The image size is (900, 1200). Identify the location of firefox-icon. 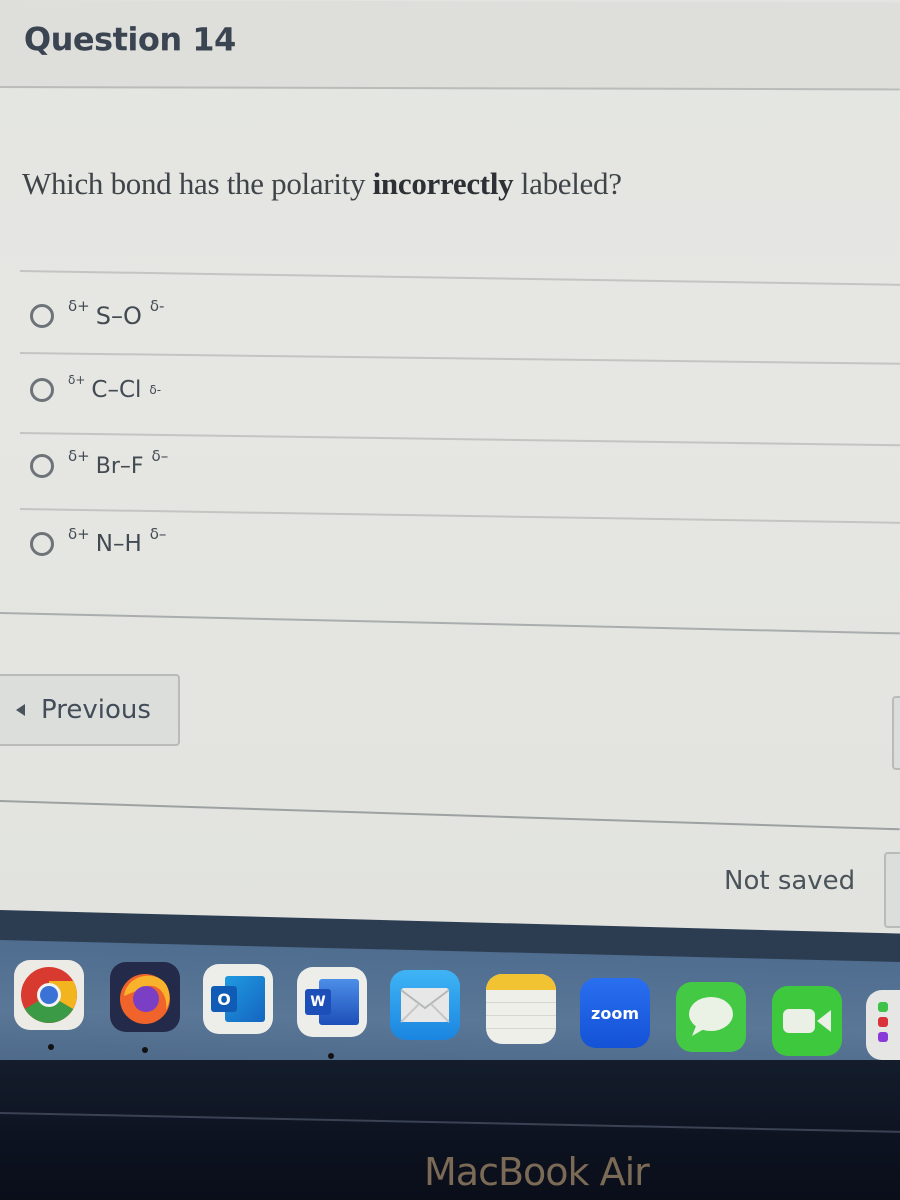
(145, 999).